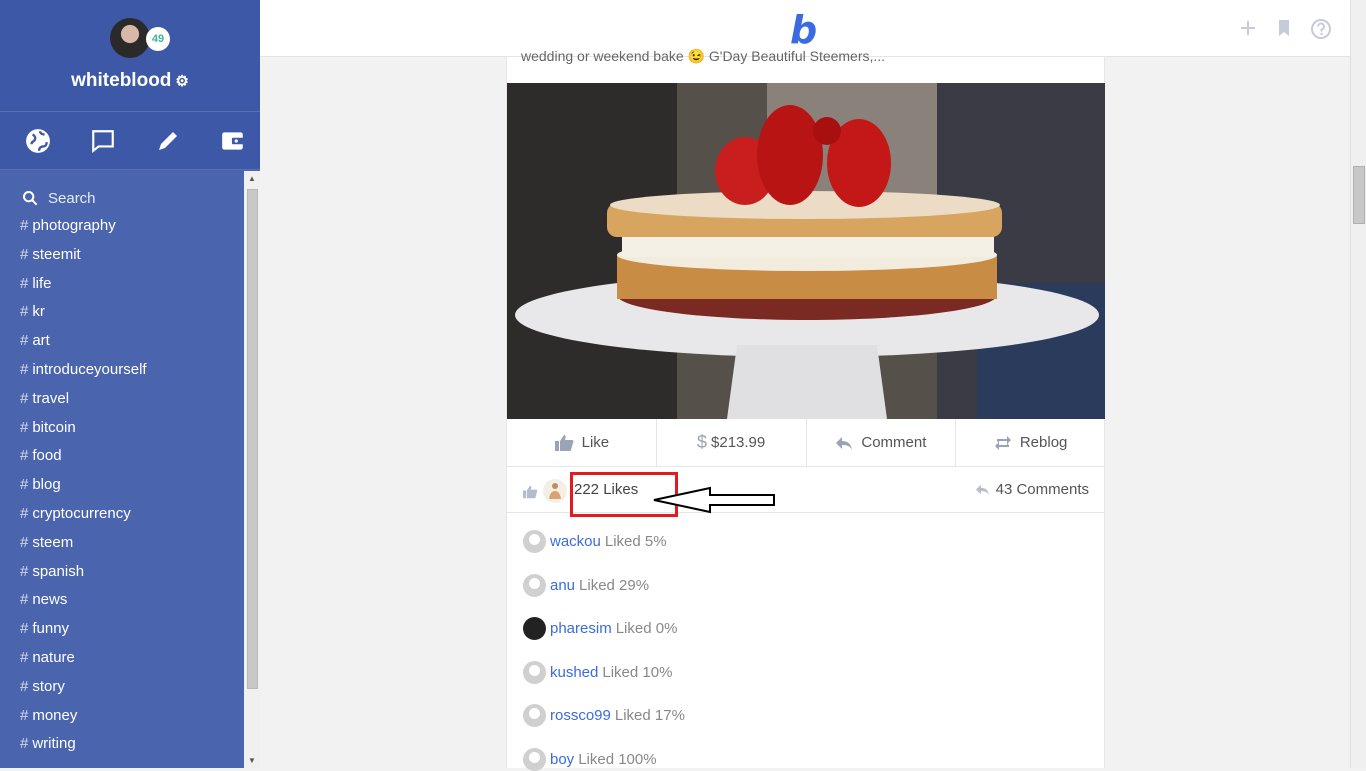 This screenshot has height=771, width=1366. I want to click on comments-count: 43 Comments, so click(1032, 489).